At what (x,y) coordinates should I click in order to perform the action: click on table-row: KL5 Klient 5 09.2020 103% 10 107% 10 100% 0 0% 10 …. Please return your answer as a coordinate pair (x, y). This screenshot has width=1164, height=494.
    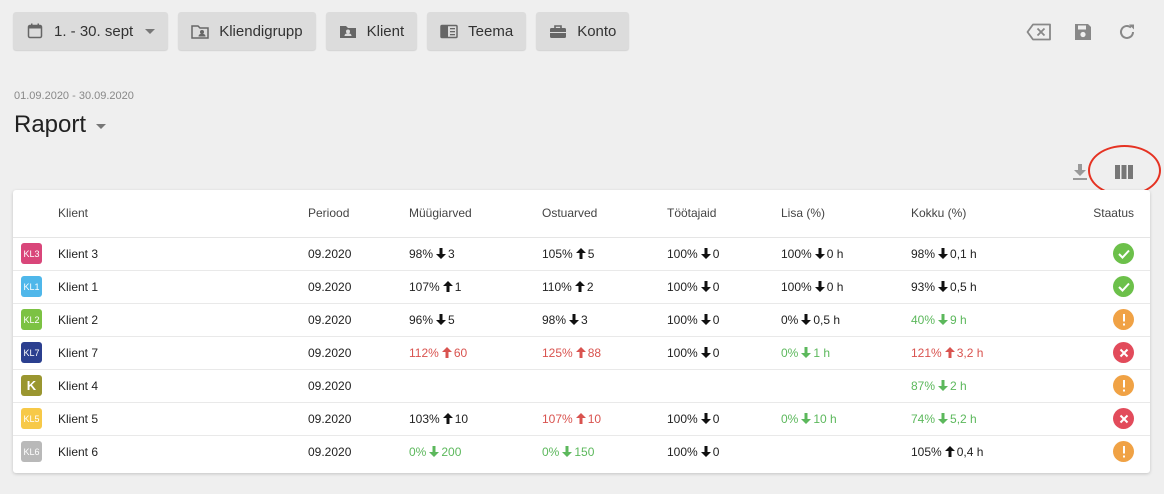
    Looking at the image, I should click on (581, 419).